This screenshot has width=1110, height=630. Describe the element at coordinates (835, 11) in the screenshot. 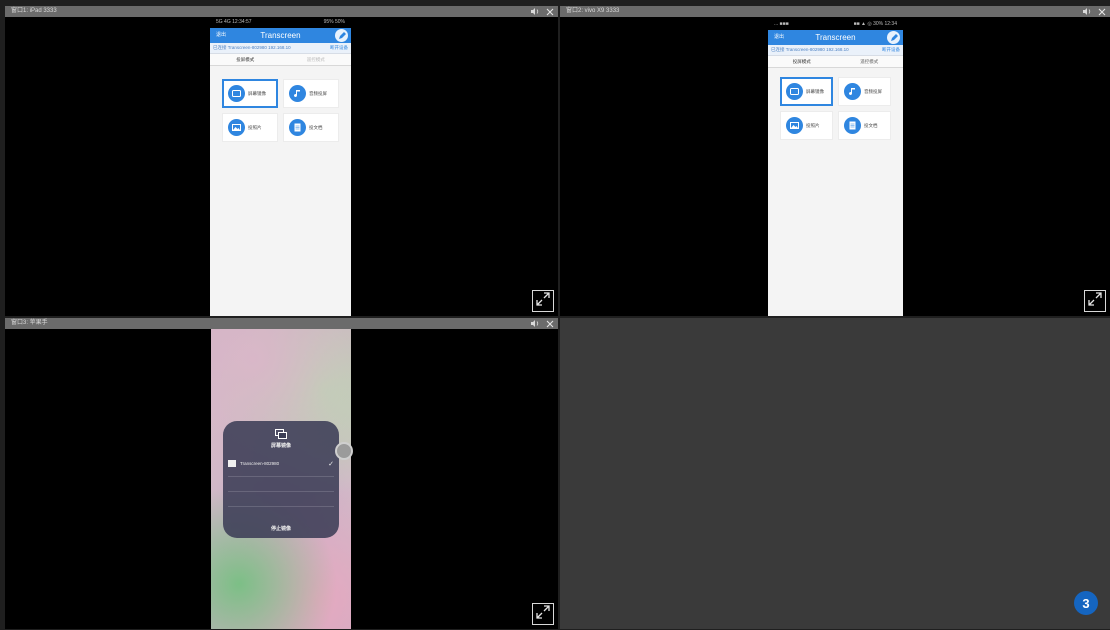

I see `window-title-bar: 窗口2: vivo X9 3333` at that location.